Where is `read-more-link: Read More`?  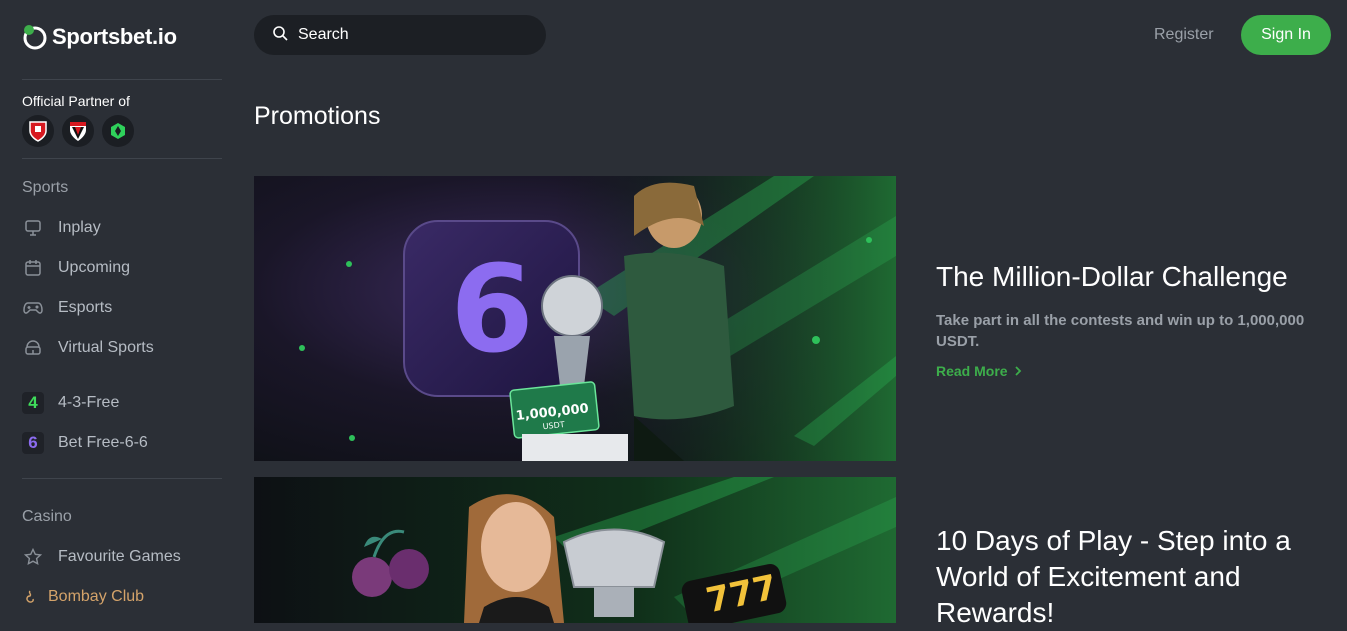 read-more-link: Read More is located at coordinates (979, 371).